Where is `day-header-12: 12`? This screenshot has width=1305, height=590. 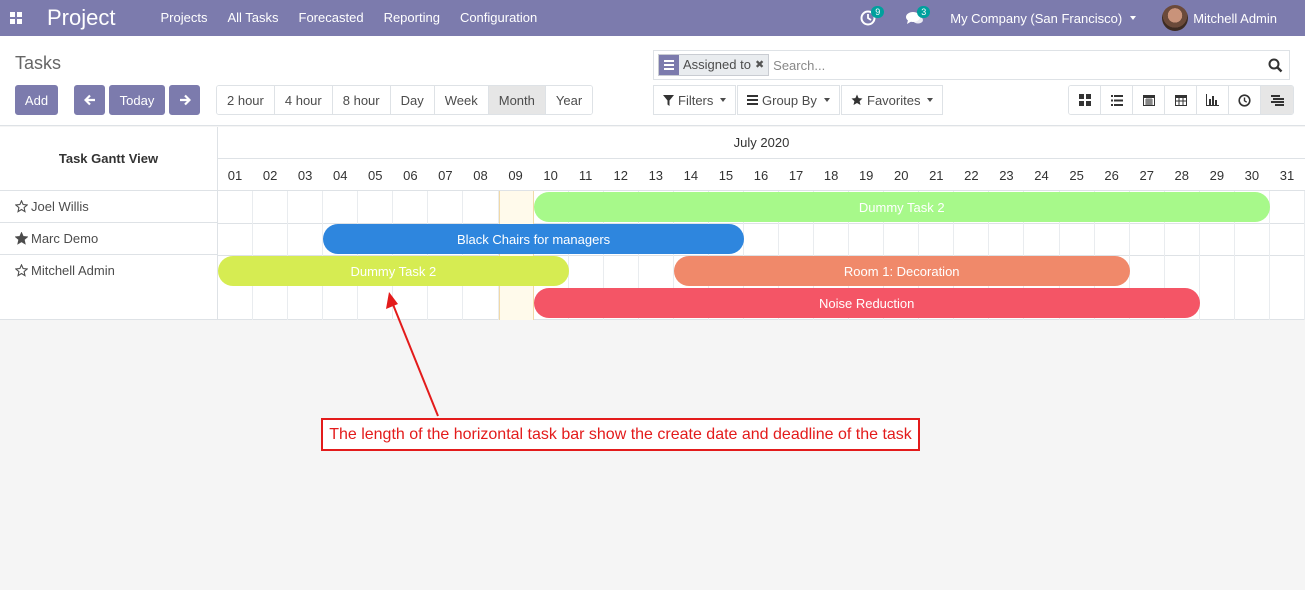 day-header-12: 12 is located at coordinates (620, 175).